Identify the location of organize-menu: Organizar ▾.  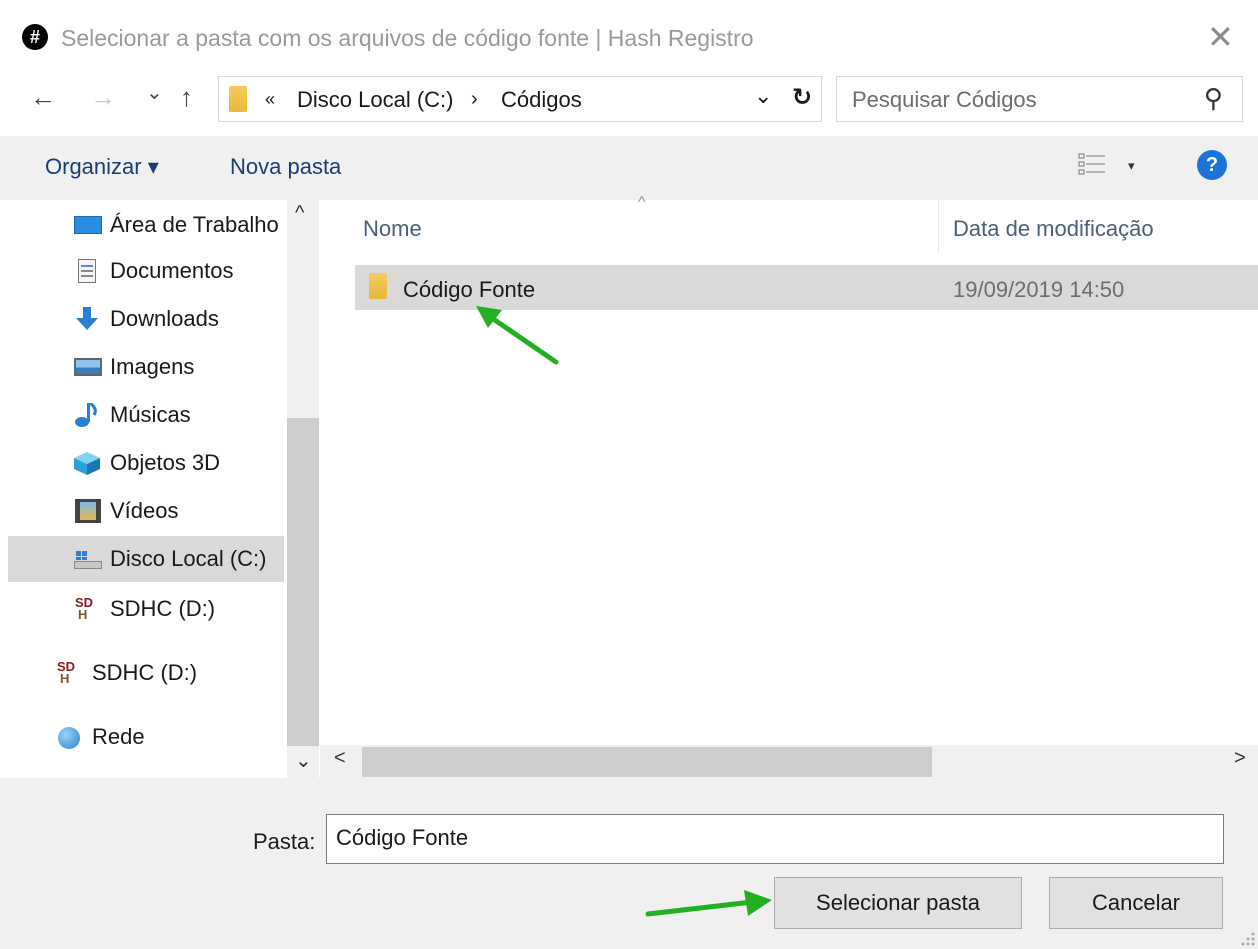
(102, 167).